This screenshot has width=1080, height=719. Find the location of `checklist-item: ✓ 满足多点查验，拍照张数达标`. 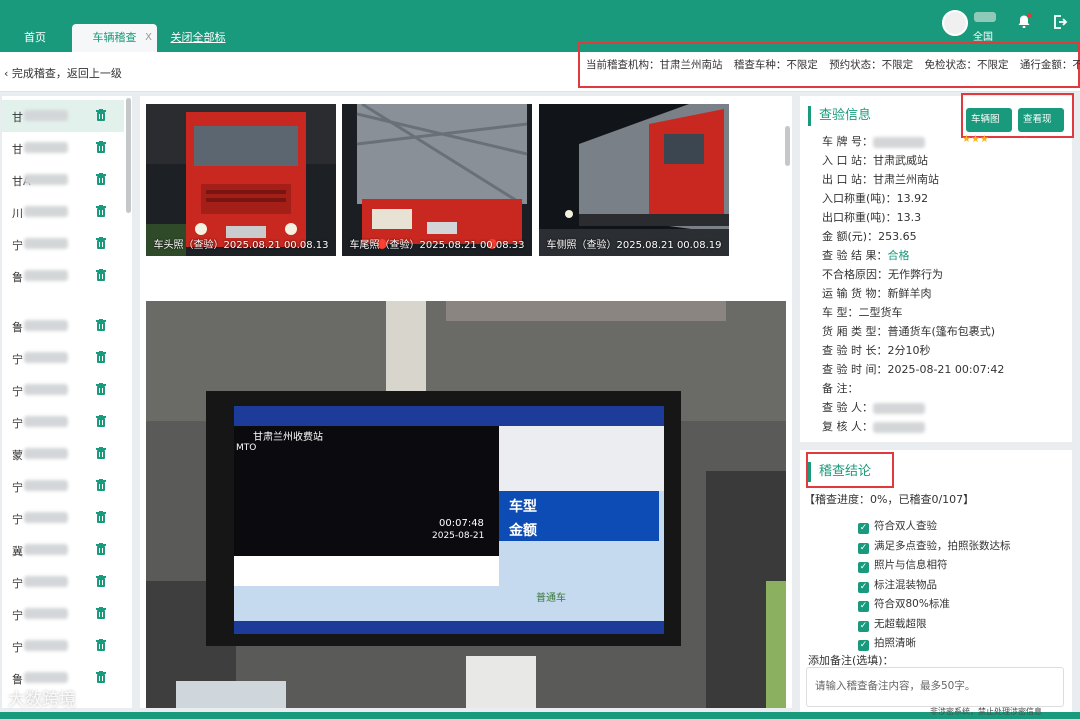

checklist-item: ✓ 满足多点查验，拍照张数达标 is located at coordinates (934, 546).